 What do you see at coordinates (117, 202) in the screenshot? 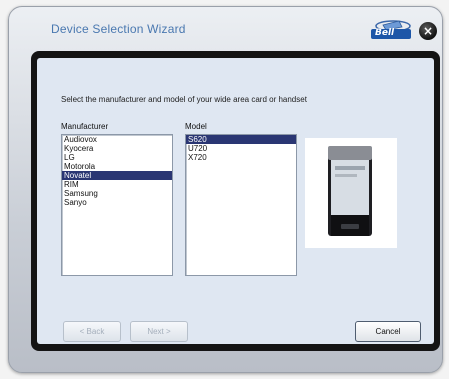
I see `list-item: Sanyo` at bounding box center [117, 202].